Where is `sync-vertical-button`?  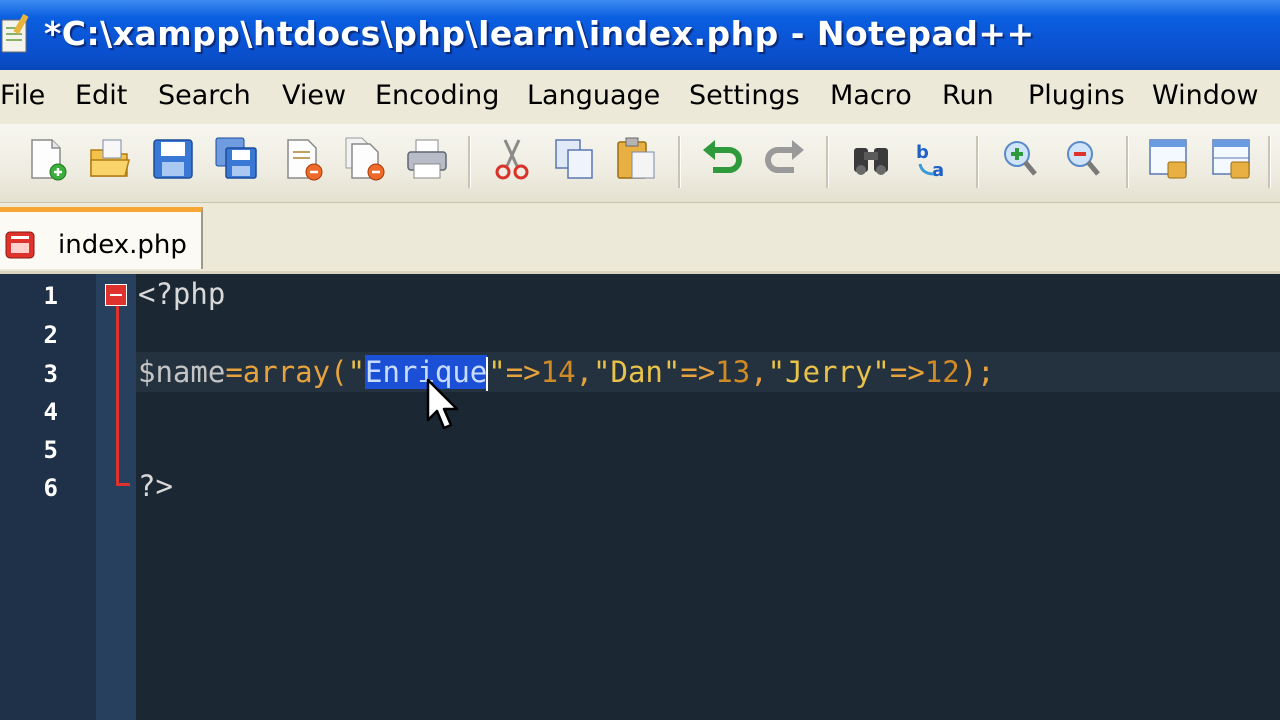 sync-vertical-button is located at coordinates (1169, 159).